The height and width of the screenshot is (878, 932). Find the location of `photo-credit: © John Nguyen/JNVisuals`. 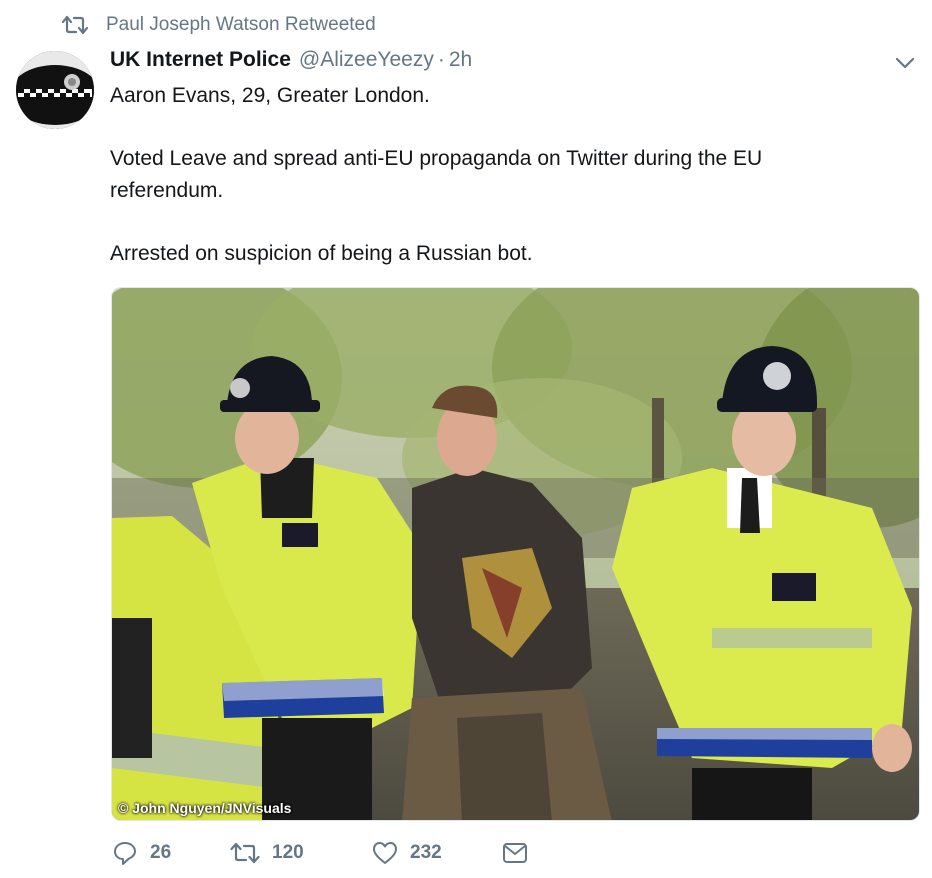

photo-credit: © John Nguyen/JNVisuals is located at coordinates (205, 808).